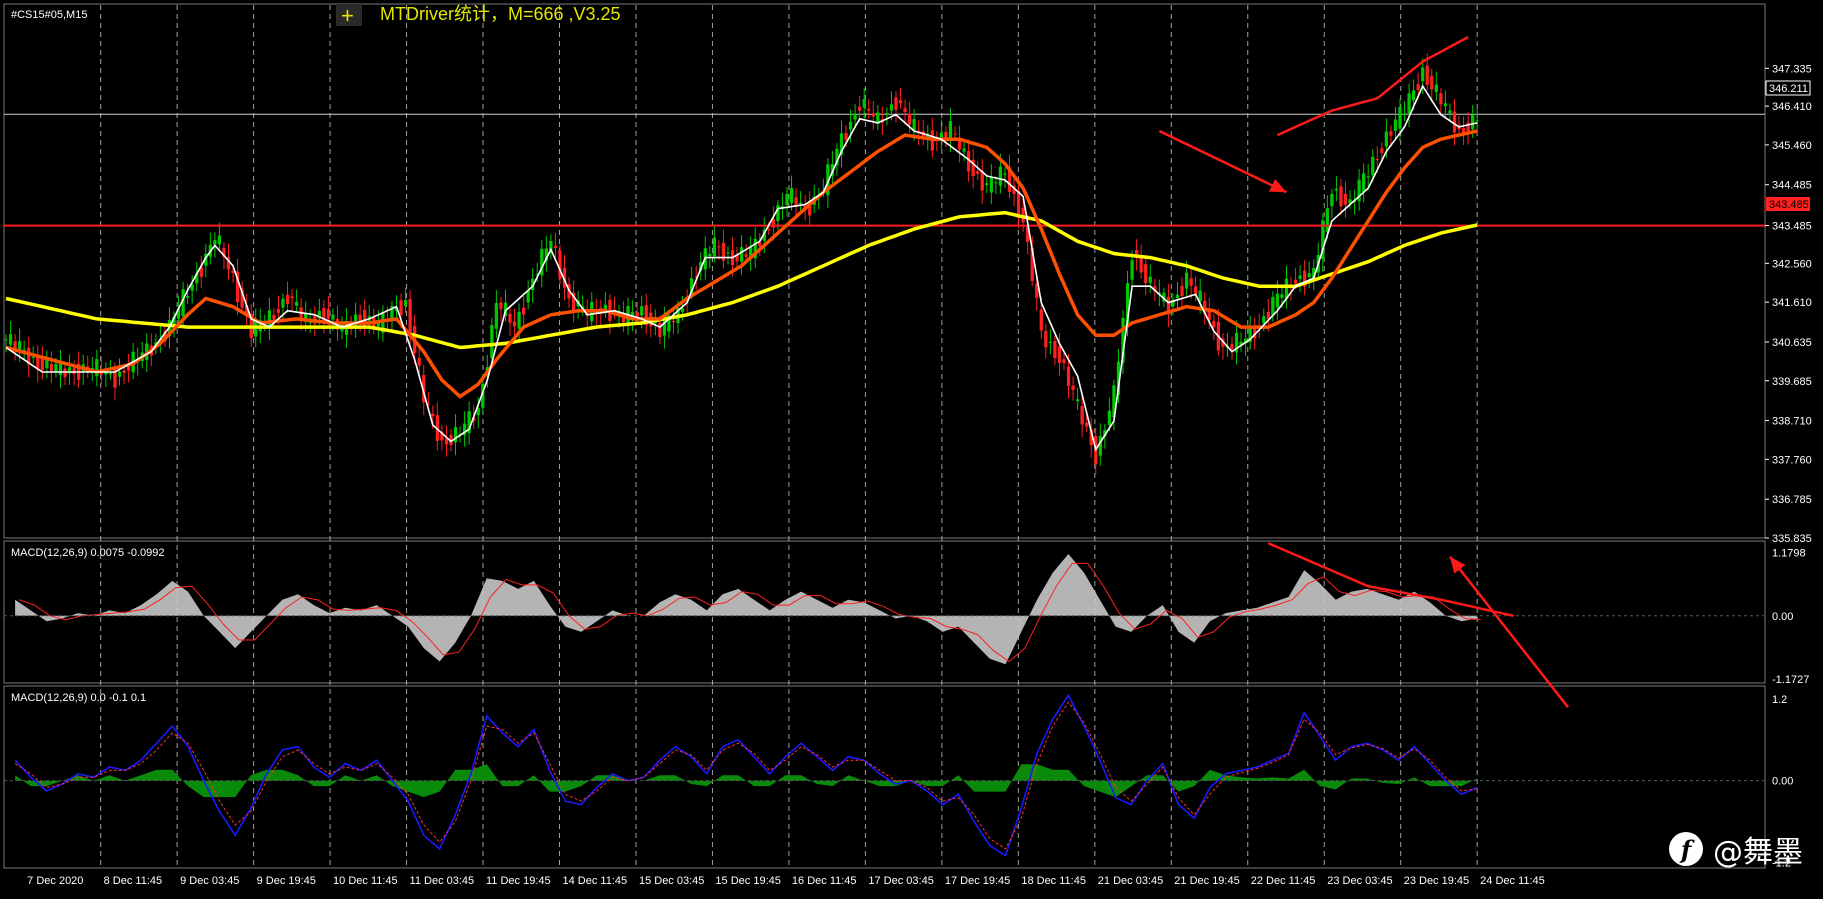  Describe the element at coordinates (442, 881) in the screenshot. I see `x-tick-label: 11 Dec 03:45` at that location.